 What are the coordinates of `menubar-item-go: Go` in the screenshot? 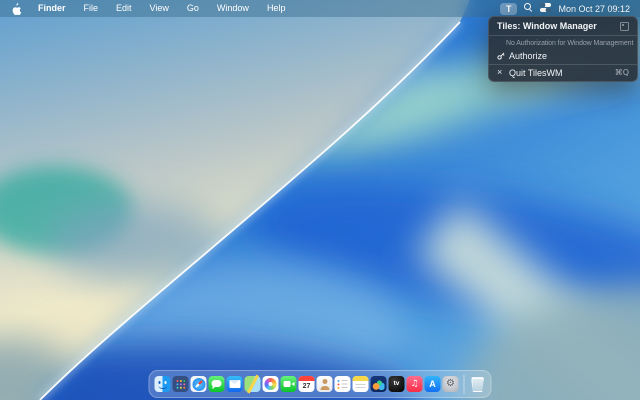 It's located at (193, 8).